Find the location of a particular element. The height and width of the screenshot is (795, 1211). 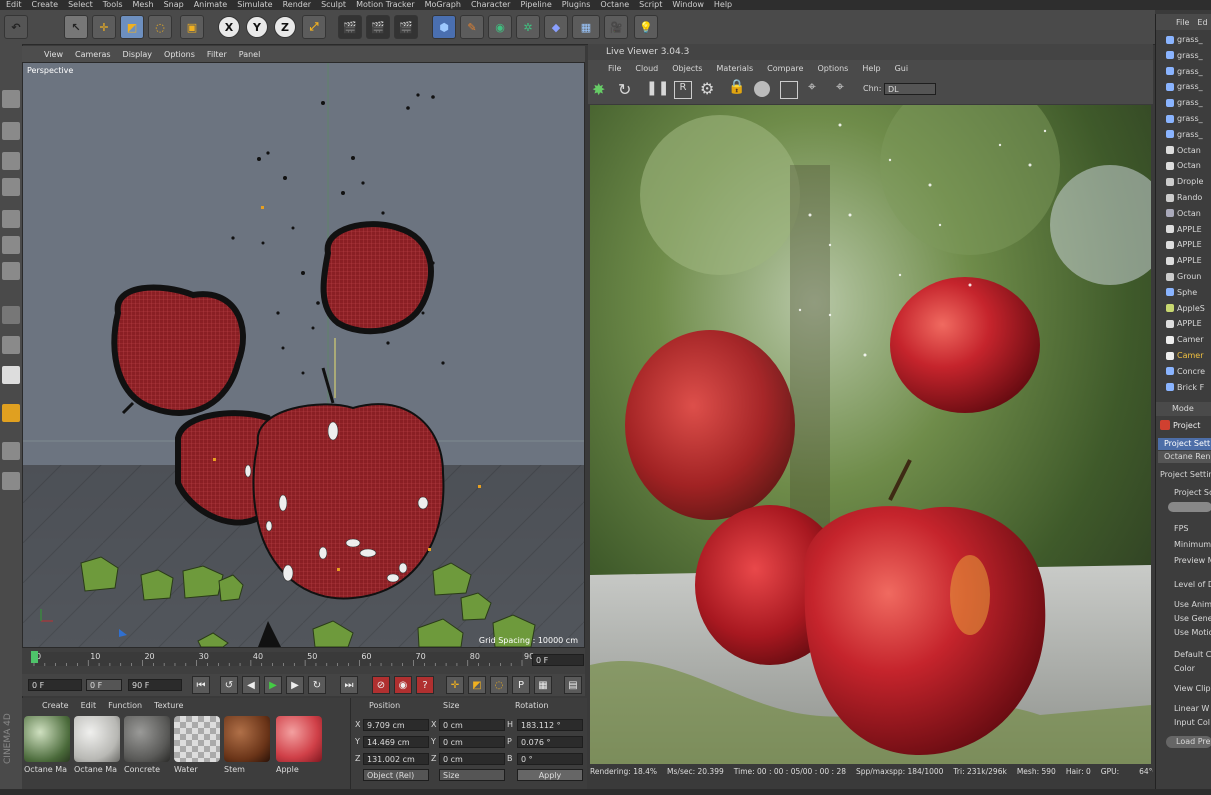

menu-item: Script is located at coordinates (650, 5).